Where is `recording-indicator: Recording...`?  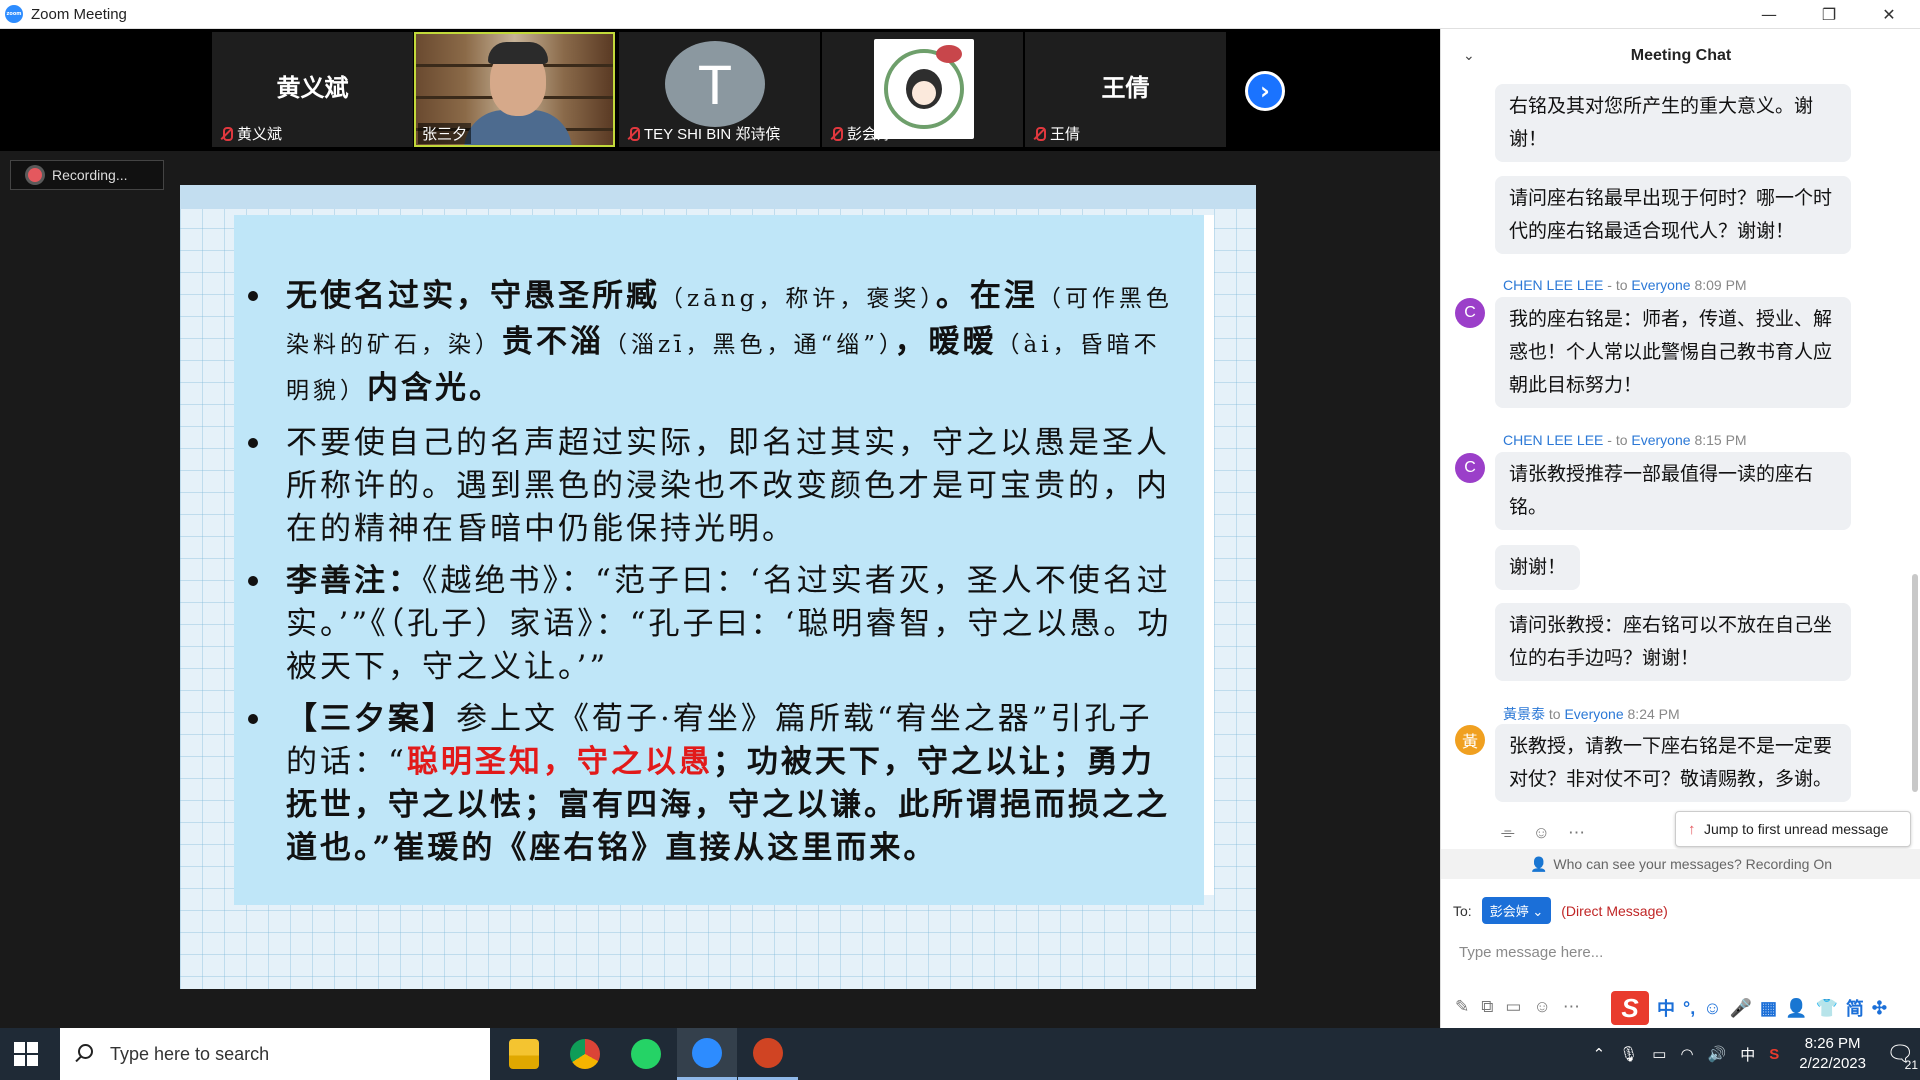 recording-indicator: Recording... is located at coordinates (87, 175).